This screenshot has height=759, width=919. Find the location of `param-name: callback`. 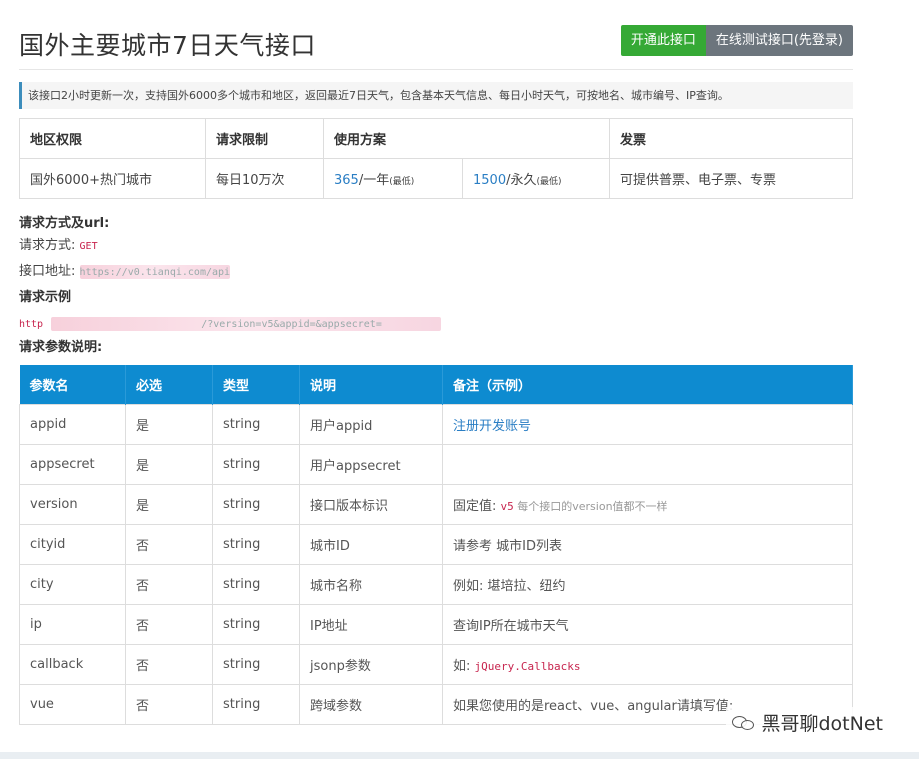

param-name: callback is located at coordinates (72, 664).